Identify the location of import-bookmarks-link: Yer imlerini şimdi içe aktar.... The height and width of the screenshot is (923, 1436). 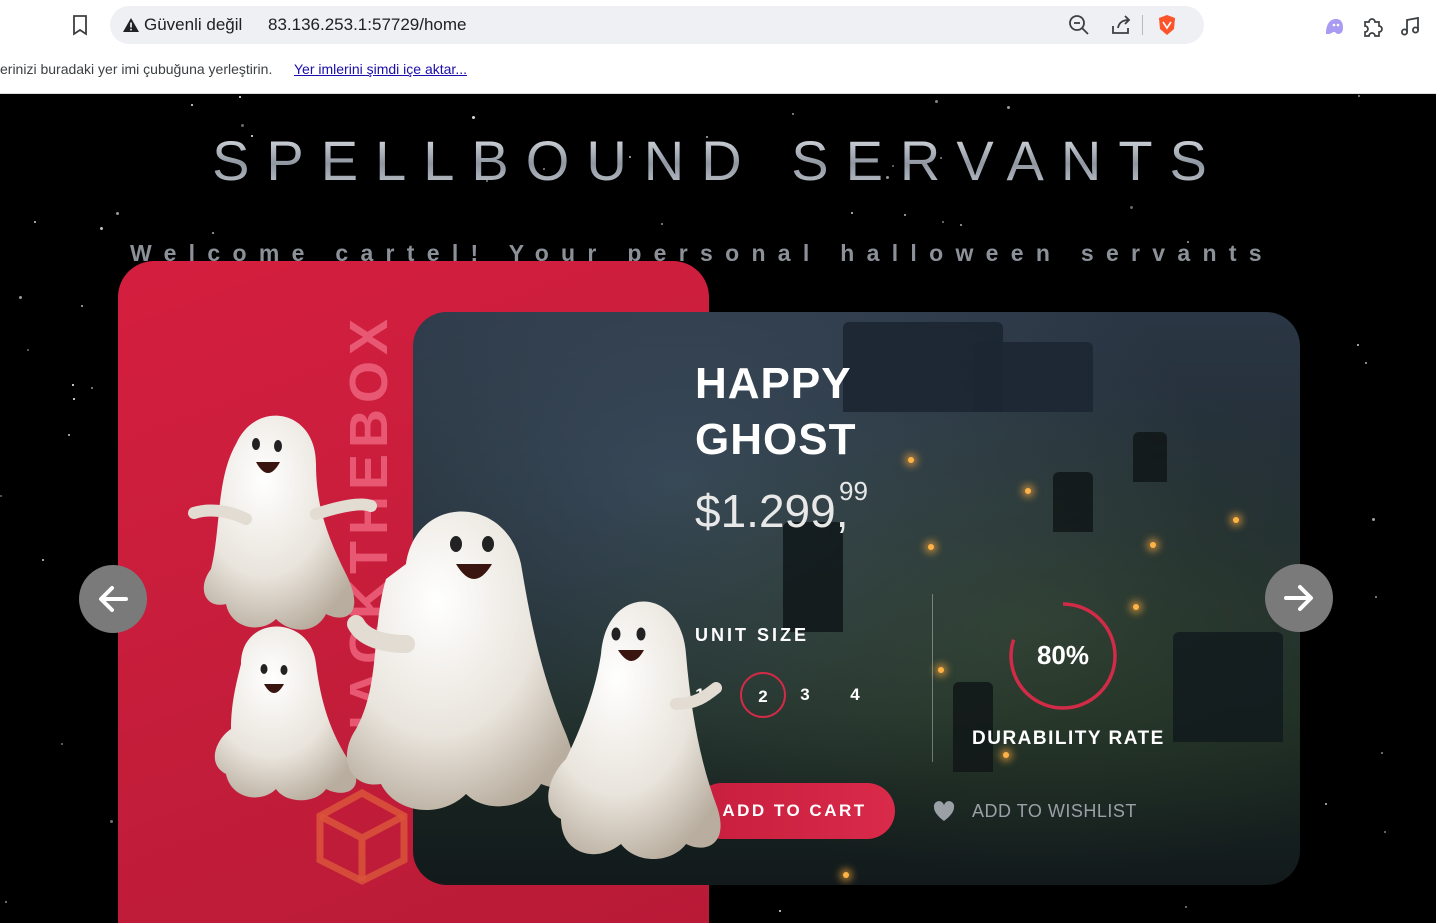
(380, 69).